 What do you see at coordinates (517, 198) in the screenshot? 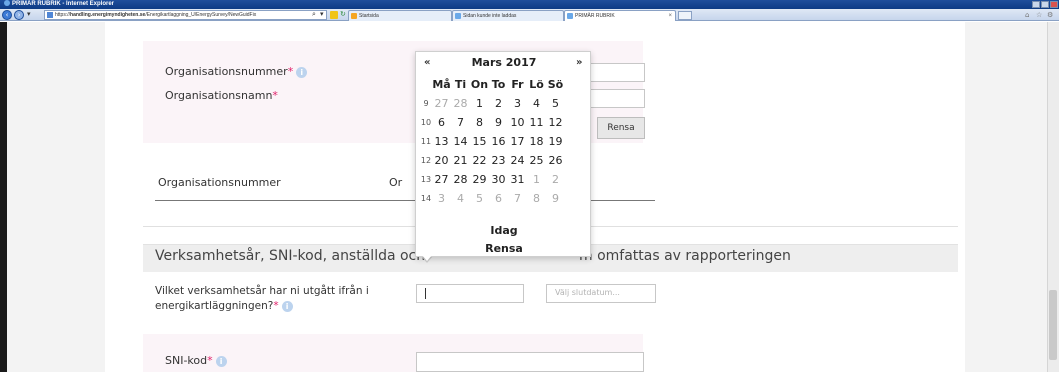
I see `day-cell-other-month: 7` at bounding box center [517, 198].